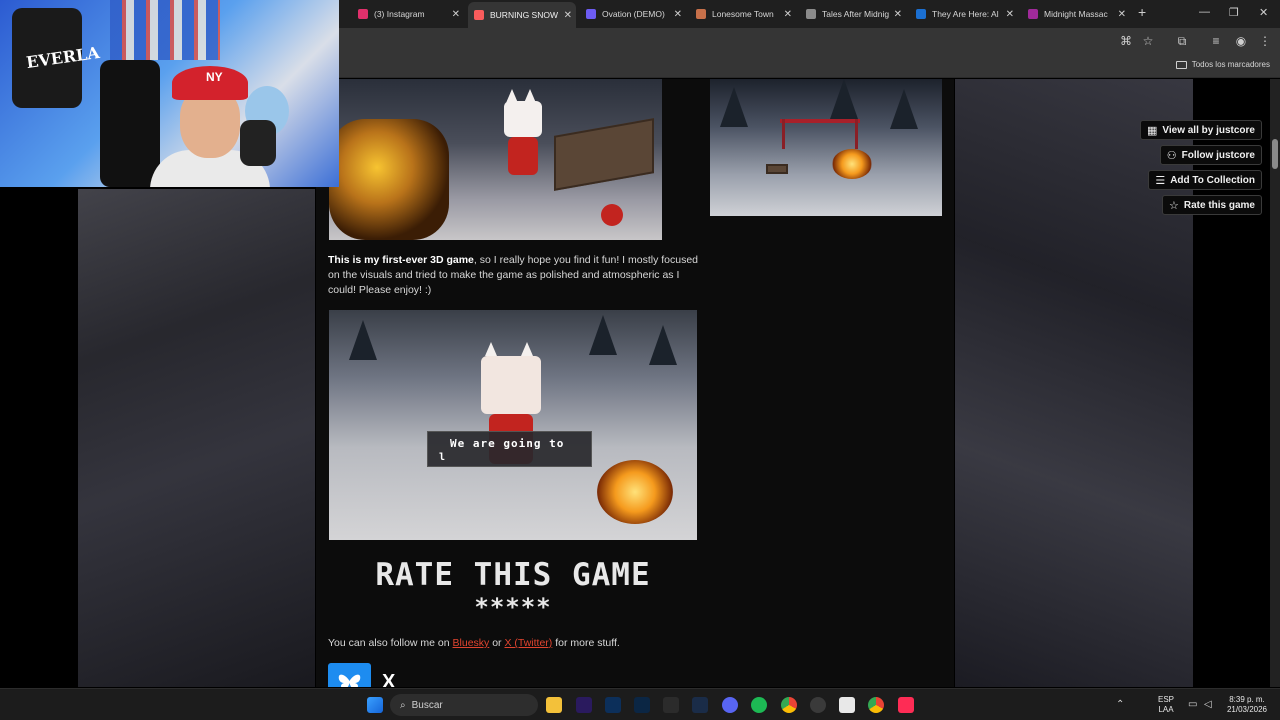 The width and height of the screenshot is (1280, 720). Describe the element at coordinates (63, 57) in the screenshot. I see `bag-logo: EVERLA` at that location.